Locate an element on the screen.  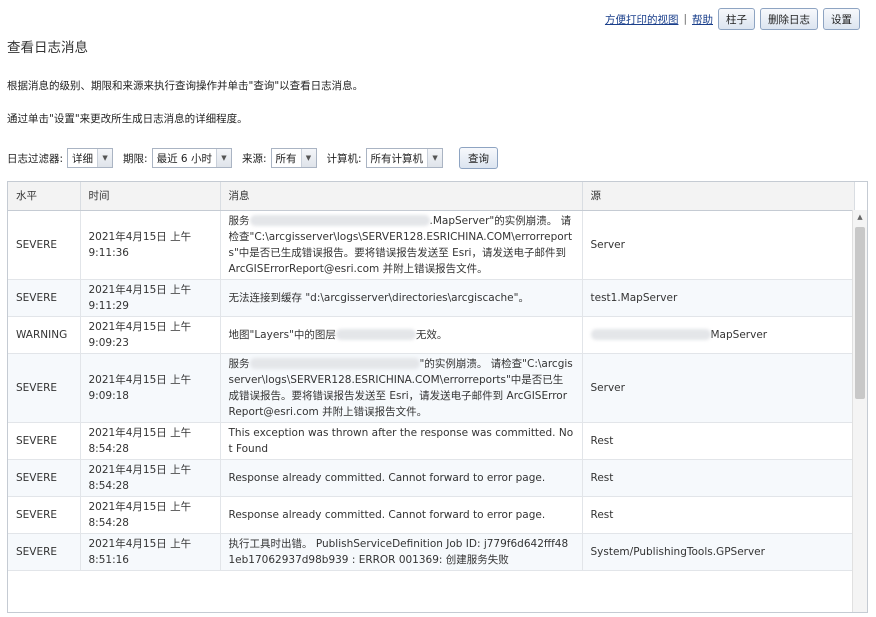
age-value: 最近 6 小时 is located at coordinates (184, 158).